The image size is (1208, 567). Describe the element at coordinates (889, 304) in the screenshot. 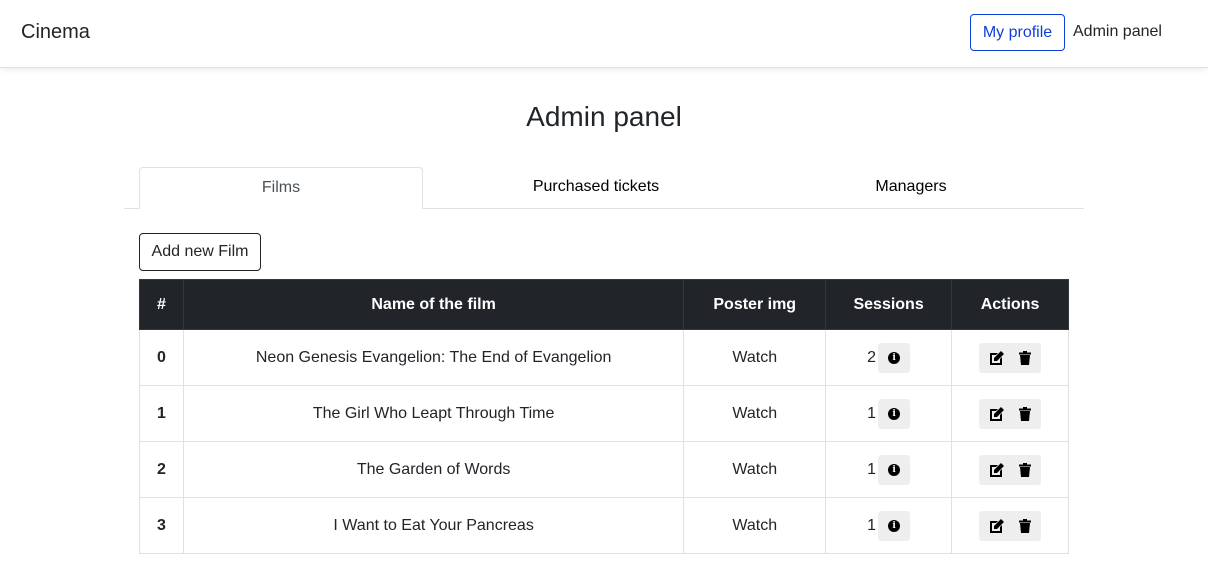

I see `column-header-sessions: Sessions` at that location.